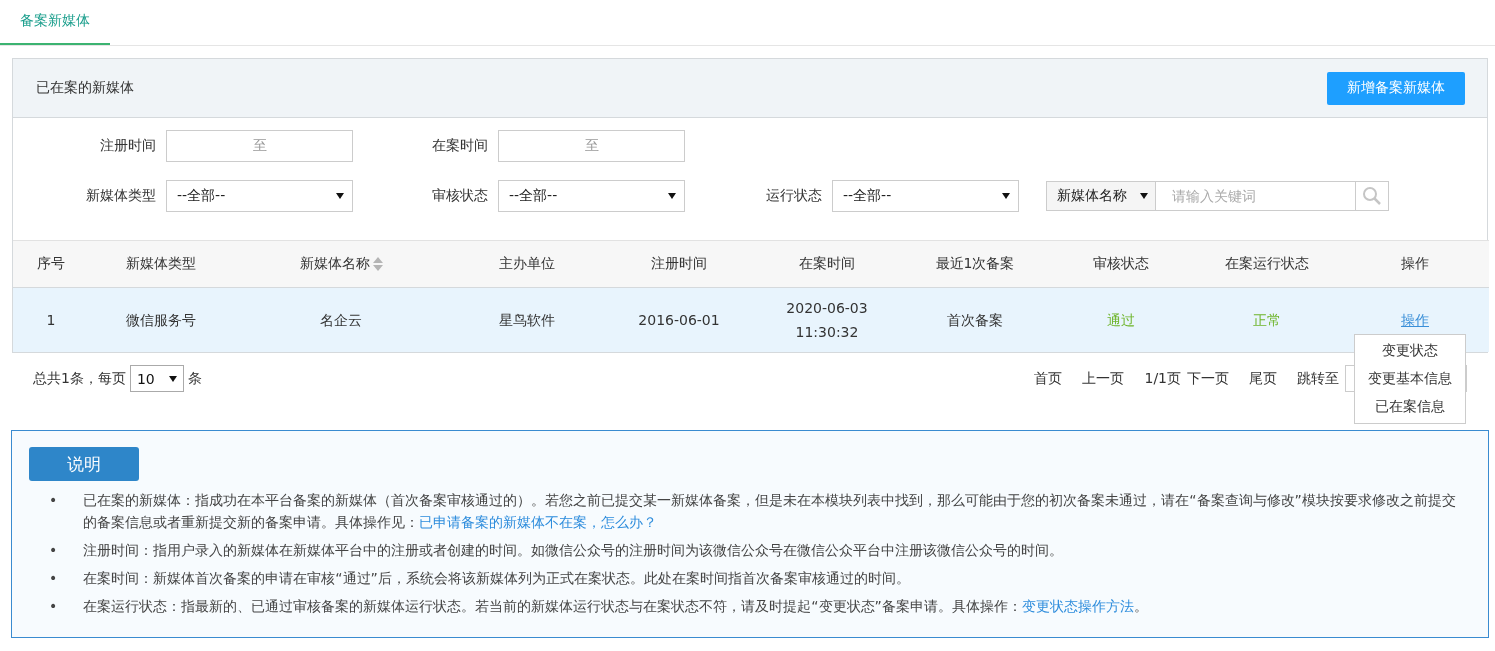  What do you see at coordinates (377, 264) in the screenshot?
I see `sort-icon` at bounding box center [377, 264].